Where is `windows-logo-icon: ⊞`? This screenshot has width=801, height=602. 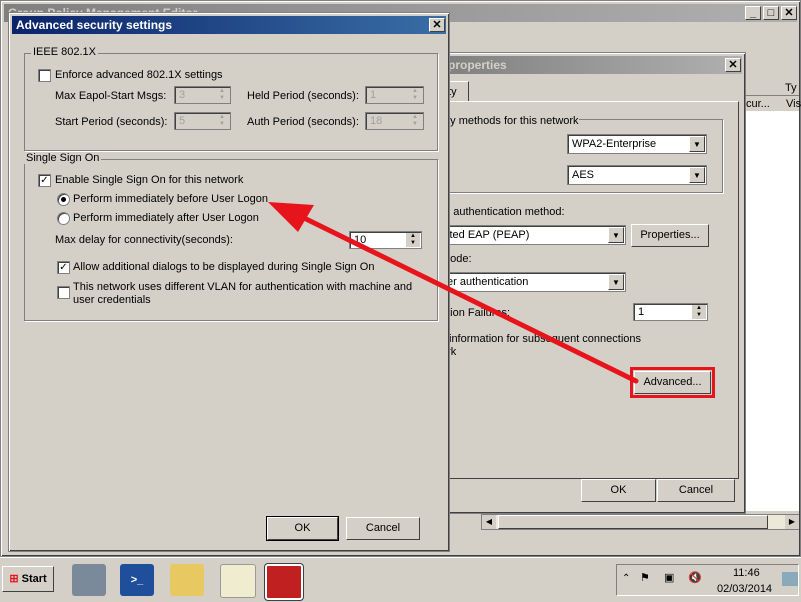 windows-logo-icon: ⊞ is located at coordinates (14, 579).